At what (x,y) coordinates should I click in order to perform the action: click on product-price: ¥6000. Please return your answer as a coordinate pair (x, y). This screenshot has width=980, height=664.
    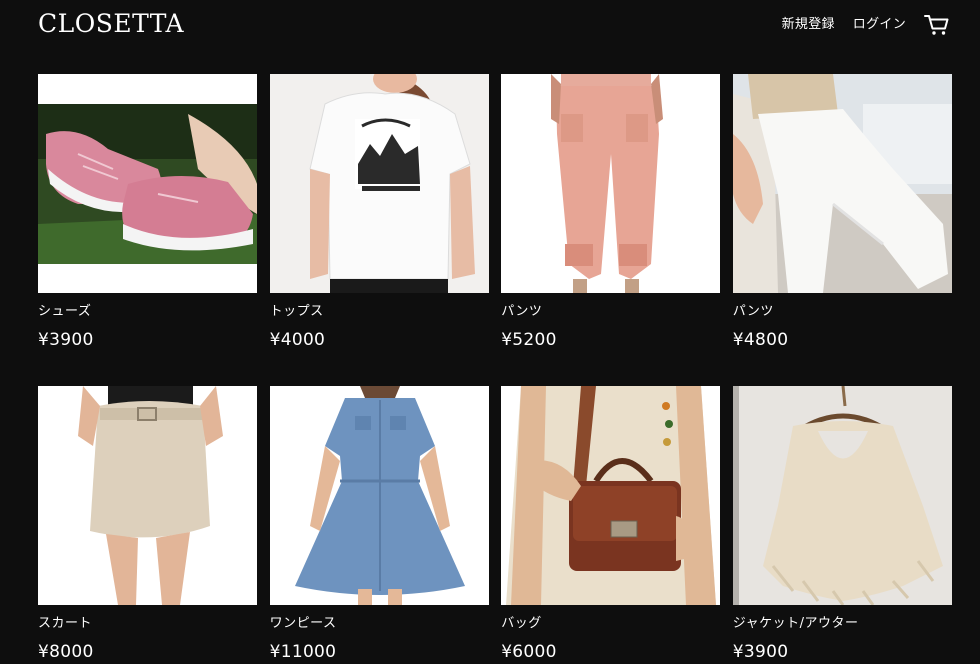
    Looking at the image, I should click on (529, 652).